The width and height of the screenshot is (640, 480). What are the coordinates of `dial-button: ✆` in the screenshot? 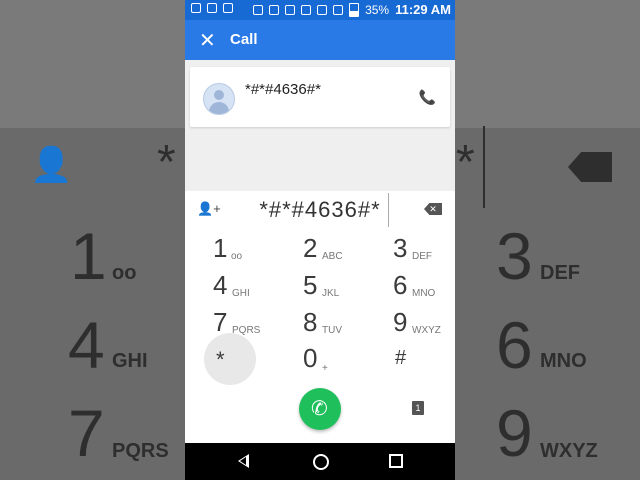 It's located at (320, 409).